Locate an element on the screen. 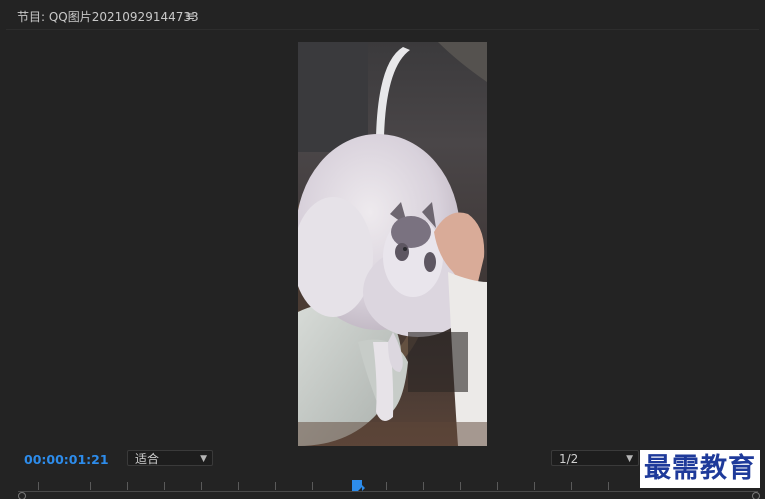  hamburger-menu-icon: ≡ is located at coordinates (190, 16).